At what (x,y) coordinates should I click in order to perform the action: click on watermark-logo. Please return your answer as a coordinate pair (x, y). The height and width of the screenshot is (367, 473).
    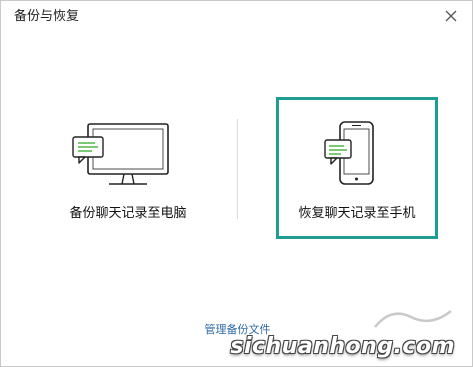
    Looking at the image, I should click on (413, 319).